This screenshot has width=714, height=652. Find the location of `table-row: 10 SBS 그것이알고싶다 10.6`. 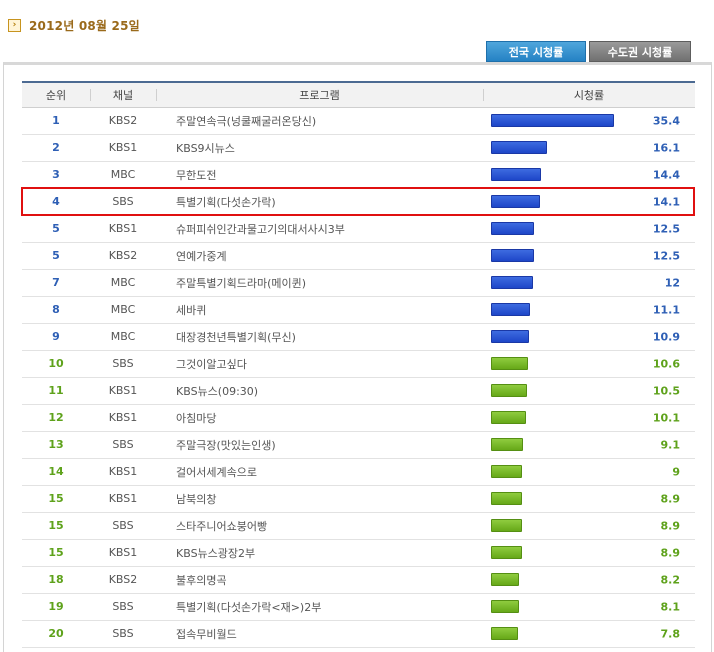

table-row: 10 SBS 그것이알고싶다 10.6 is located at coordinates (358, 364).